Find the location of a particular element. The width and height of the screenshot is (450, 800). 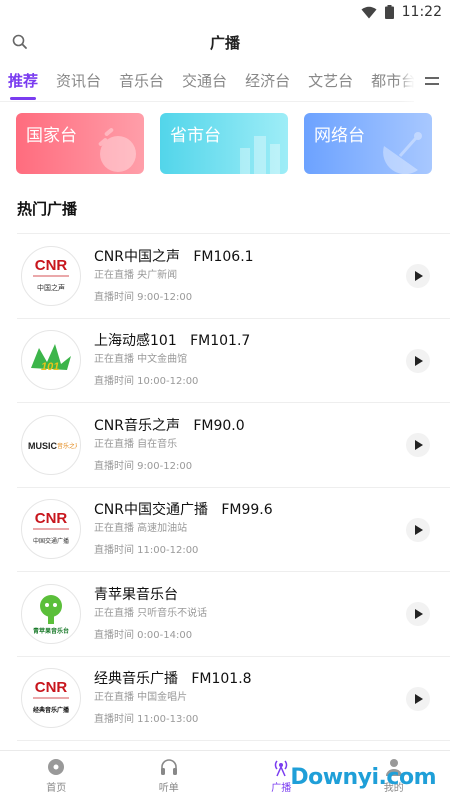

svg-text: 中国交通广播 is located at coordinates (51, 541).